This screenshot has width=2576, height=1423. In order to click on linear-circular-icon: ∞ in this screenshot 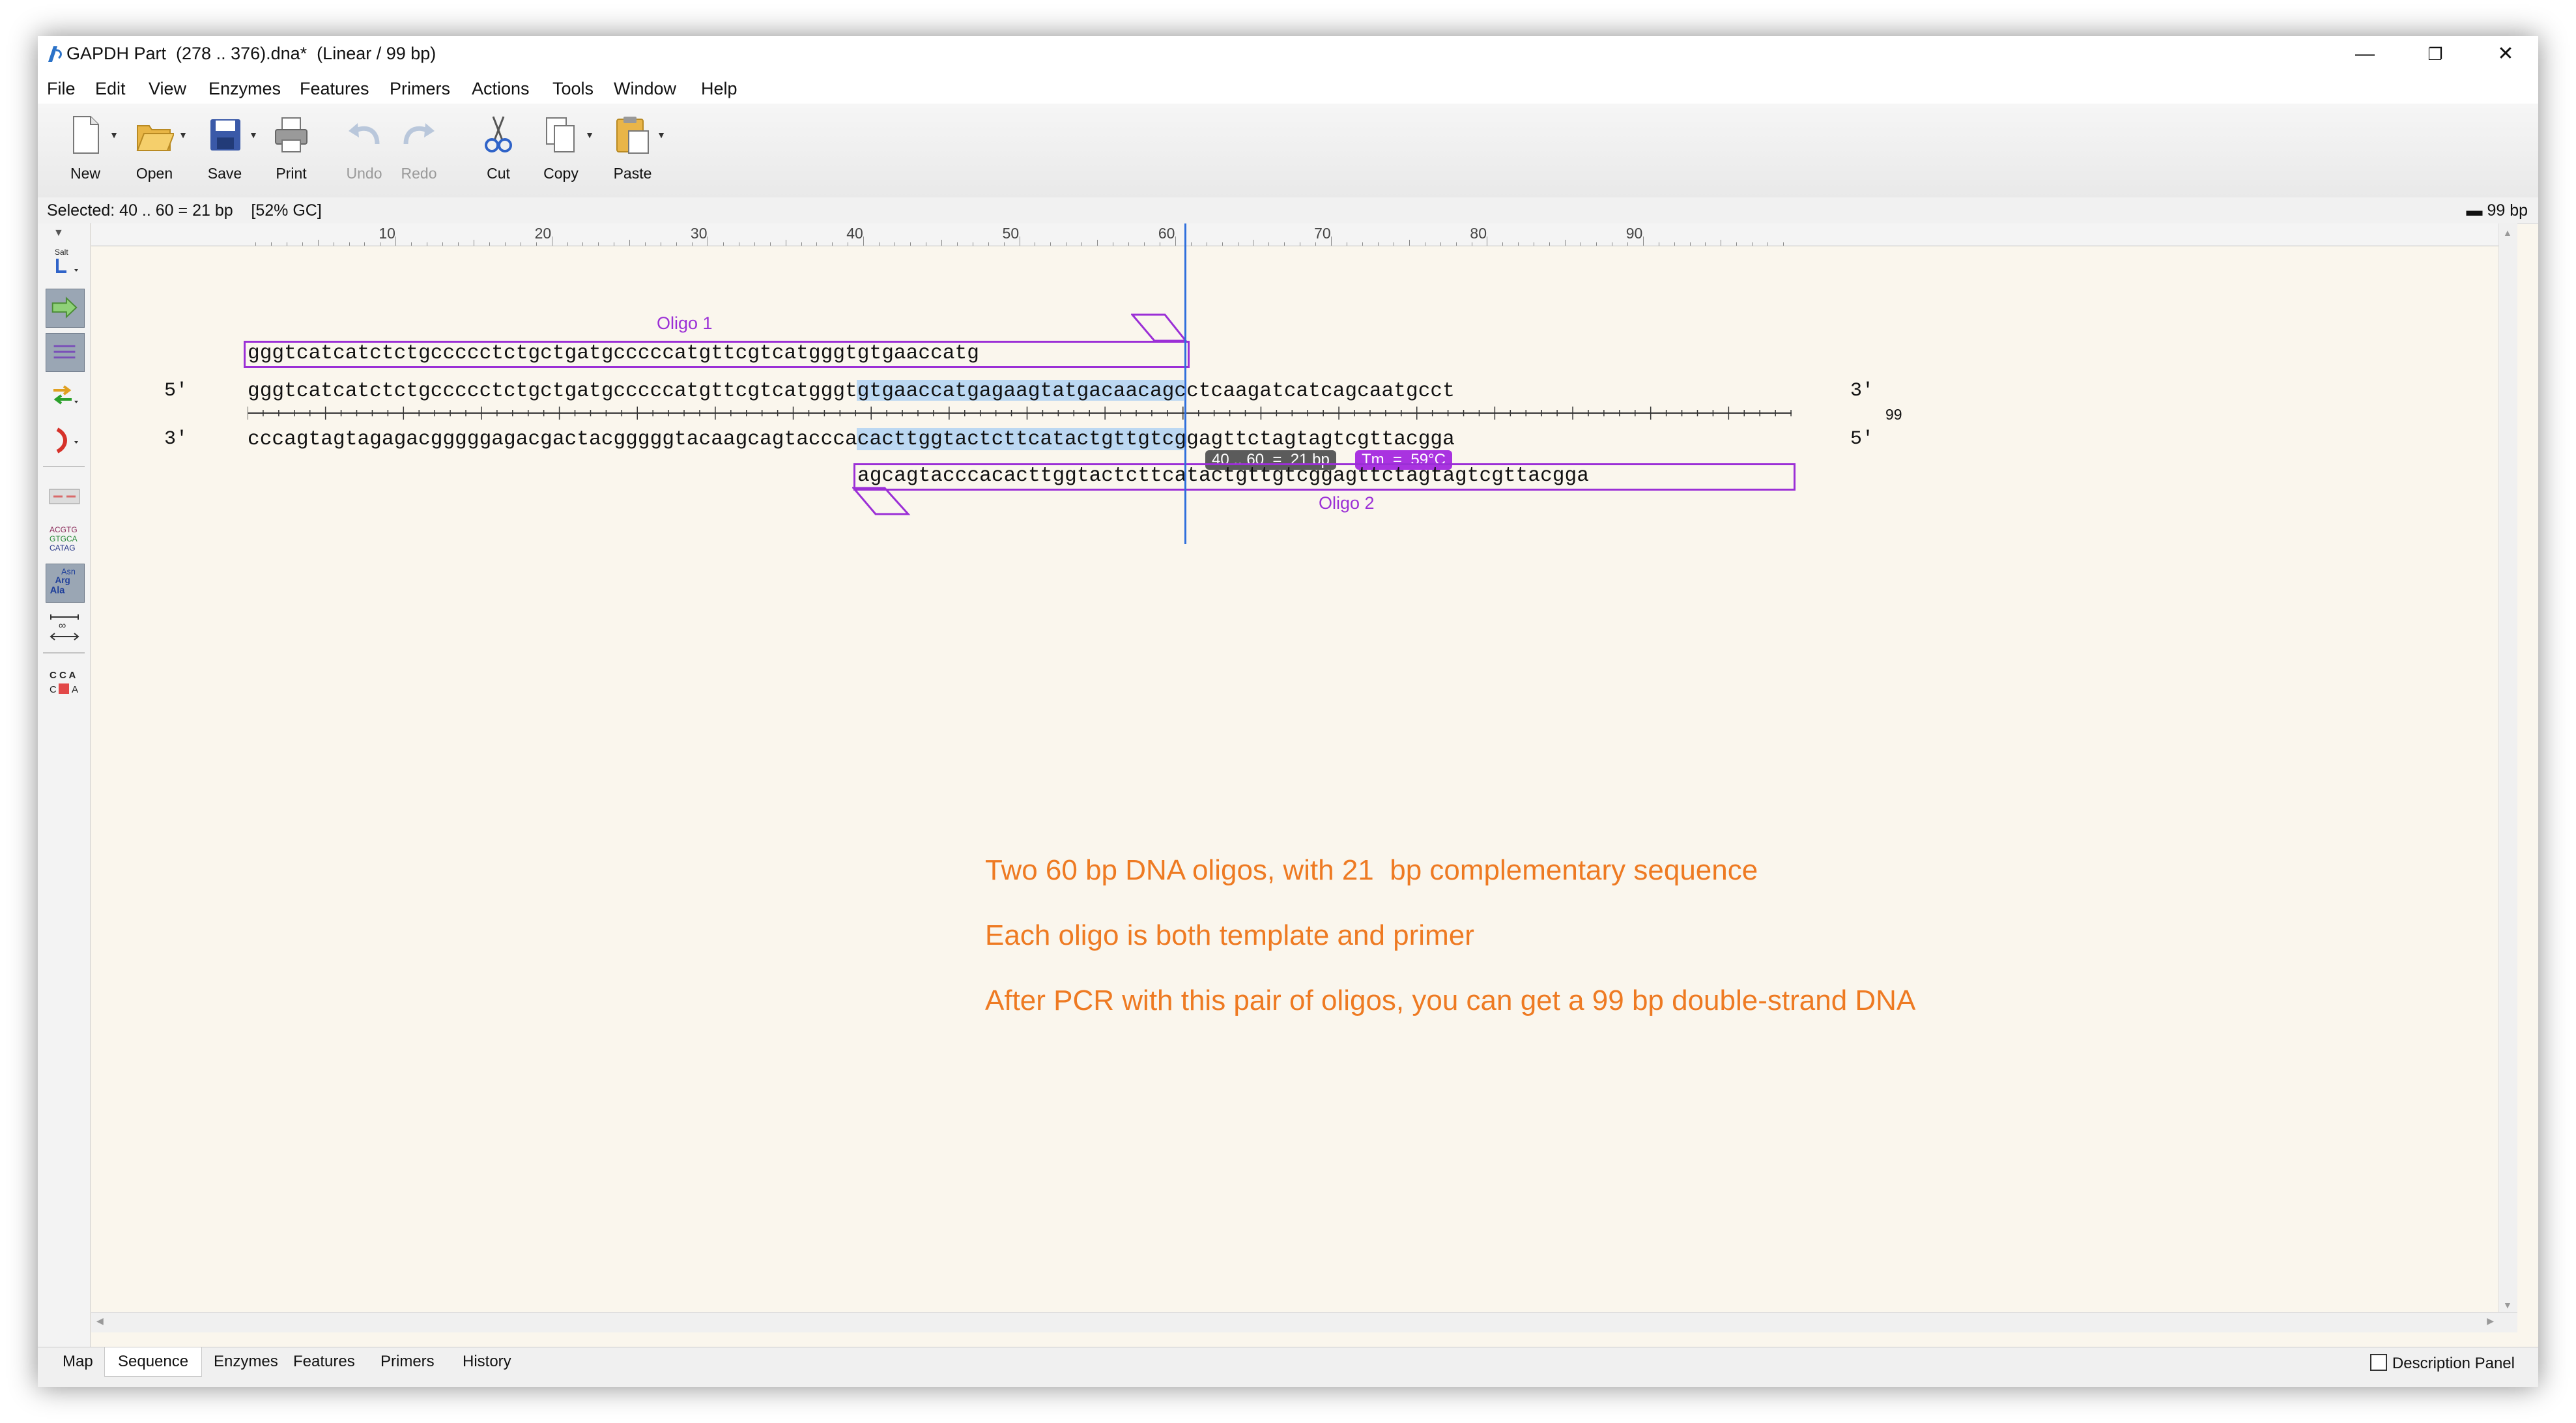, I will do `click(64, 627)`.